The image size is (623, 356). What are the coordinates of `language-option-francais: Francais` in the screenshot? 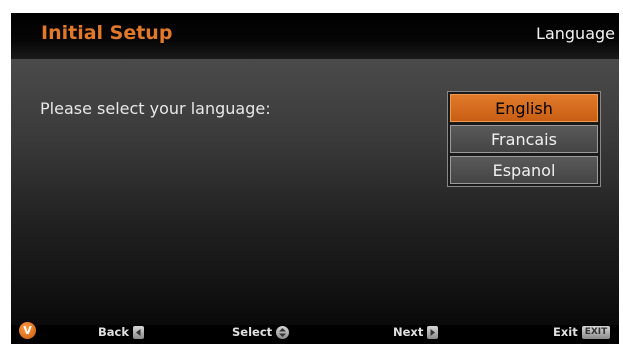 It's located at (524, 139).